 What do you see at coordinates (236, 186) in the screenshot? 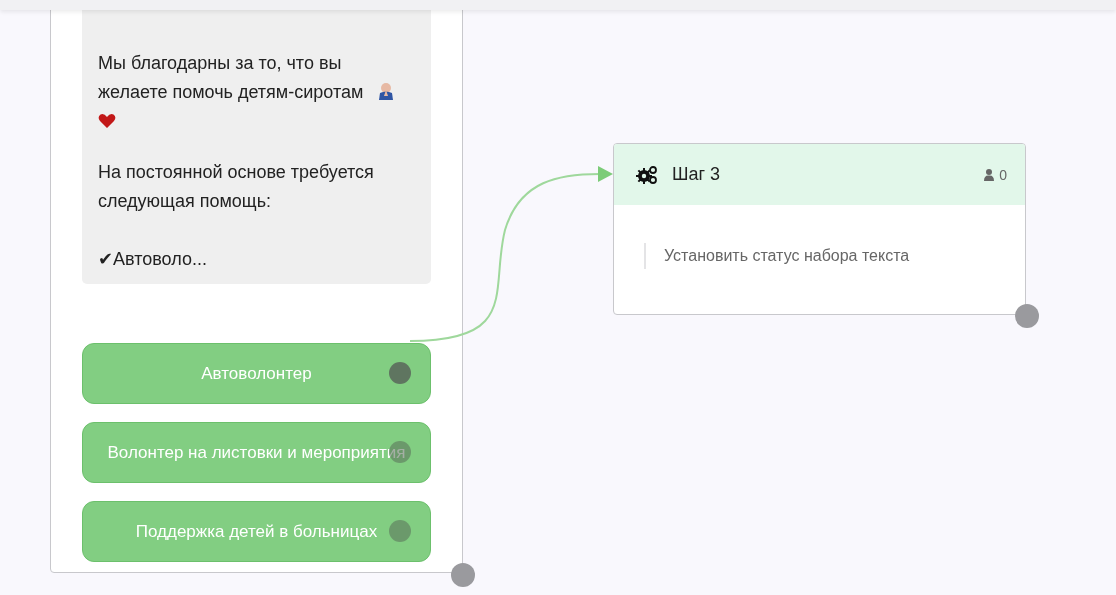
I see `message-text: На постоянной основе требуется следующая помощь:` at bounding box center [236, 186].